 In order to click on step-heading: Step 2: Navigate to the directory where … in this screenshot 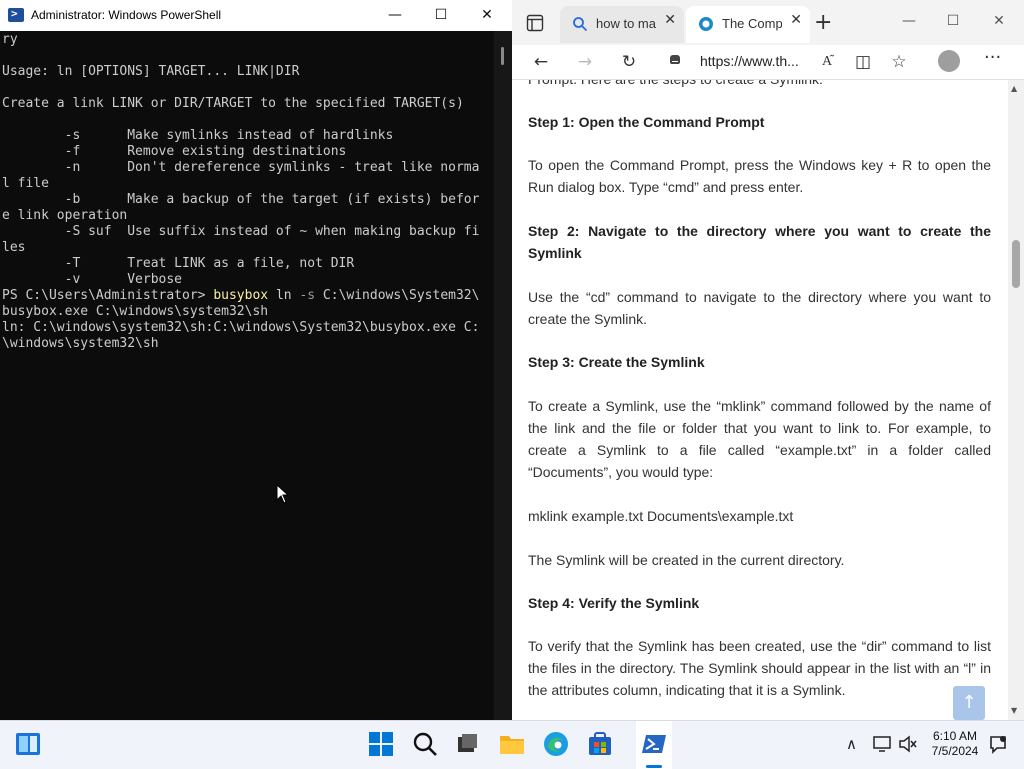, I will do `click(759, 242)`.